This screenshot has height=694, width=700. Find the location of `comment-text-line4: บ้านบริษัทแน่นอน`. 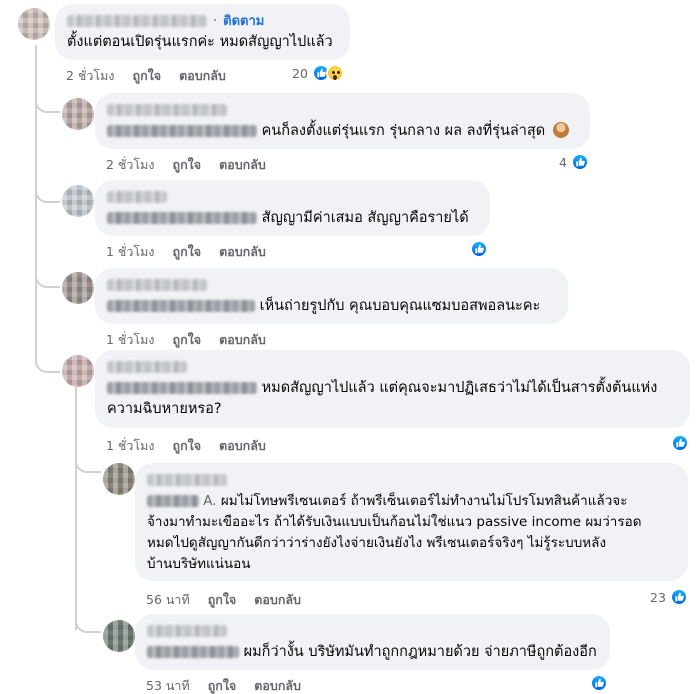

comment-text-line4: บ้านบริษัทแน่นอน is located at coordinates (199, 564).